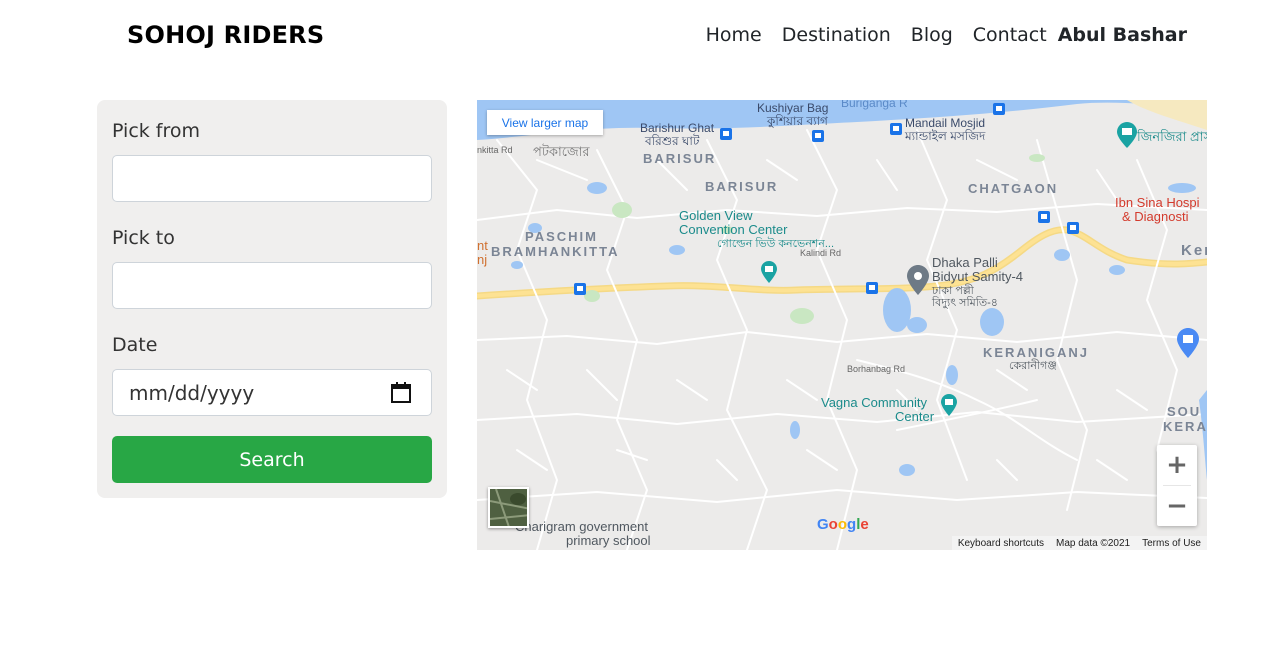 The image size is (1288, 665). I want to click on pick-to-label: Pick to, so click(143, 238).